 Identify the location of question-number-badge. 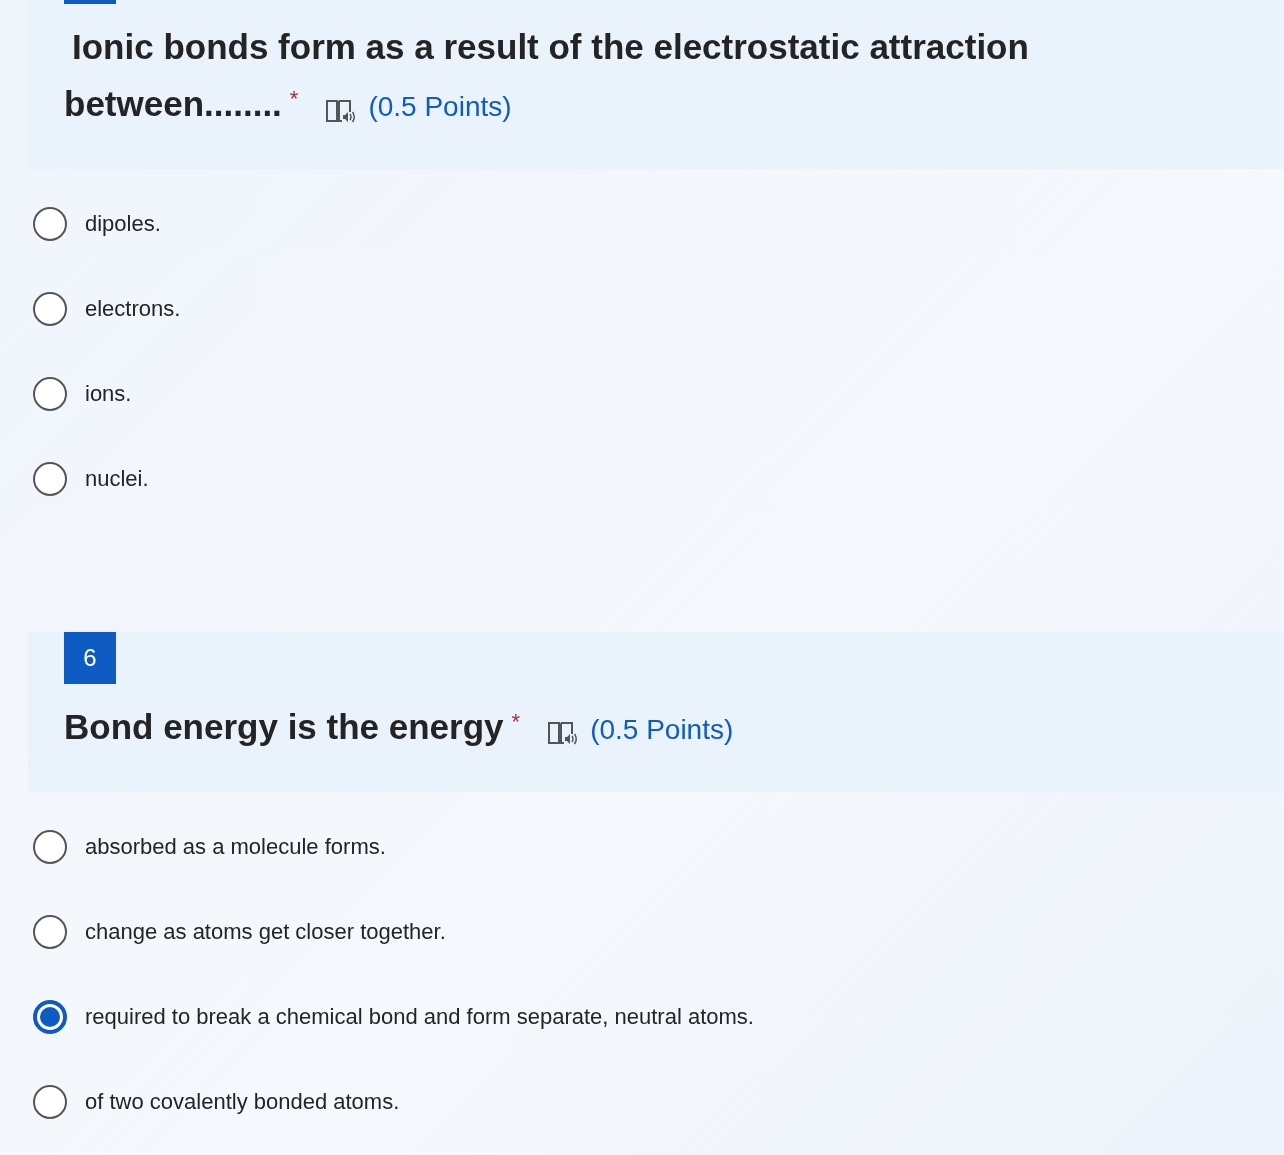
(90, 2).